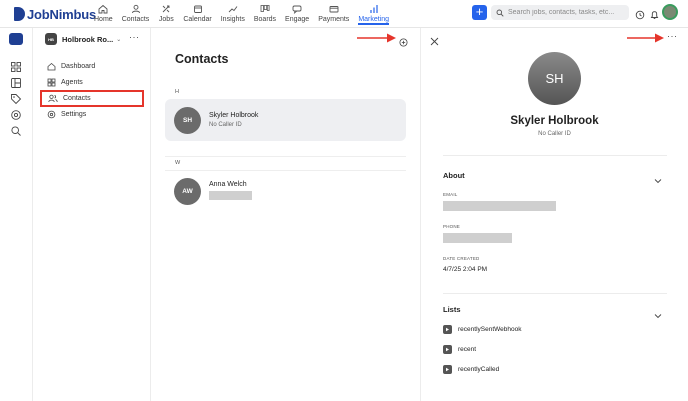  I want to click on list-item: recentlySentWebhook, so click(482, 329).